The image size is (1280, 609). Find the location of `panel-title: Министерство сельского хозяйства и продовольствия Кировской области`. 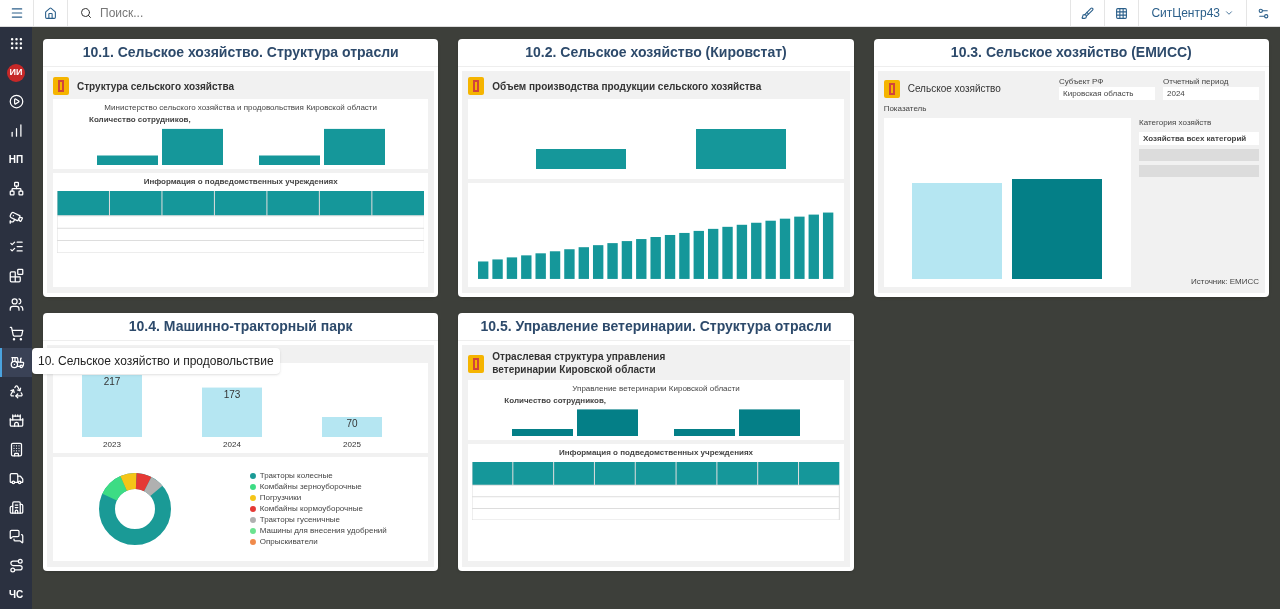

panel-title: Министерство сельского хозяйства и продовольствия Кировской области is located at coordinates (240, 108).